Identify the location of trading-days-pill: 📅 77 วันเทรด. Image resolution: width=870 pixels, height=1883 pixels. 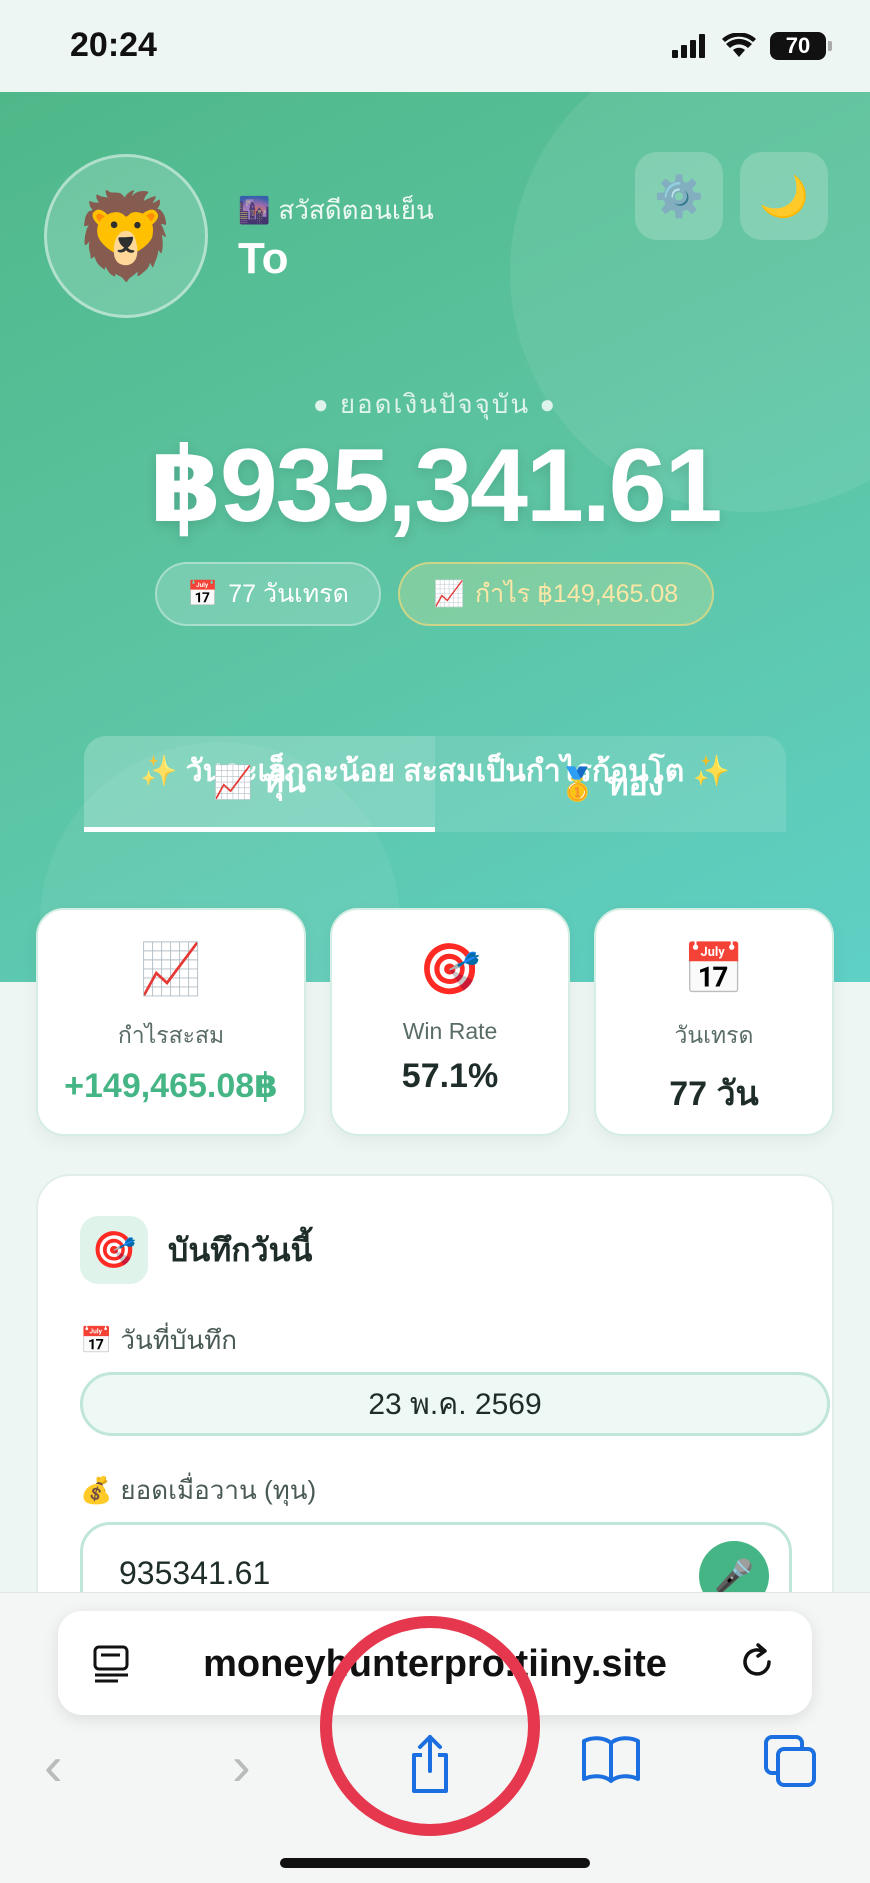
(268, 594).